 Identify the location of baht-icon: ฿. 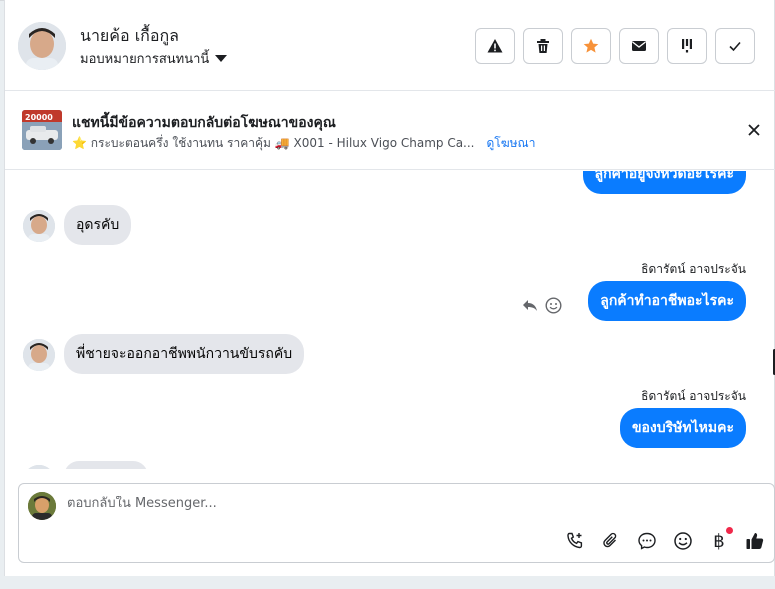
(719, 541).